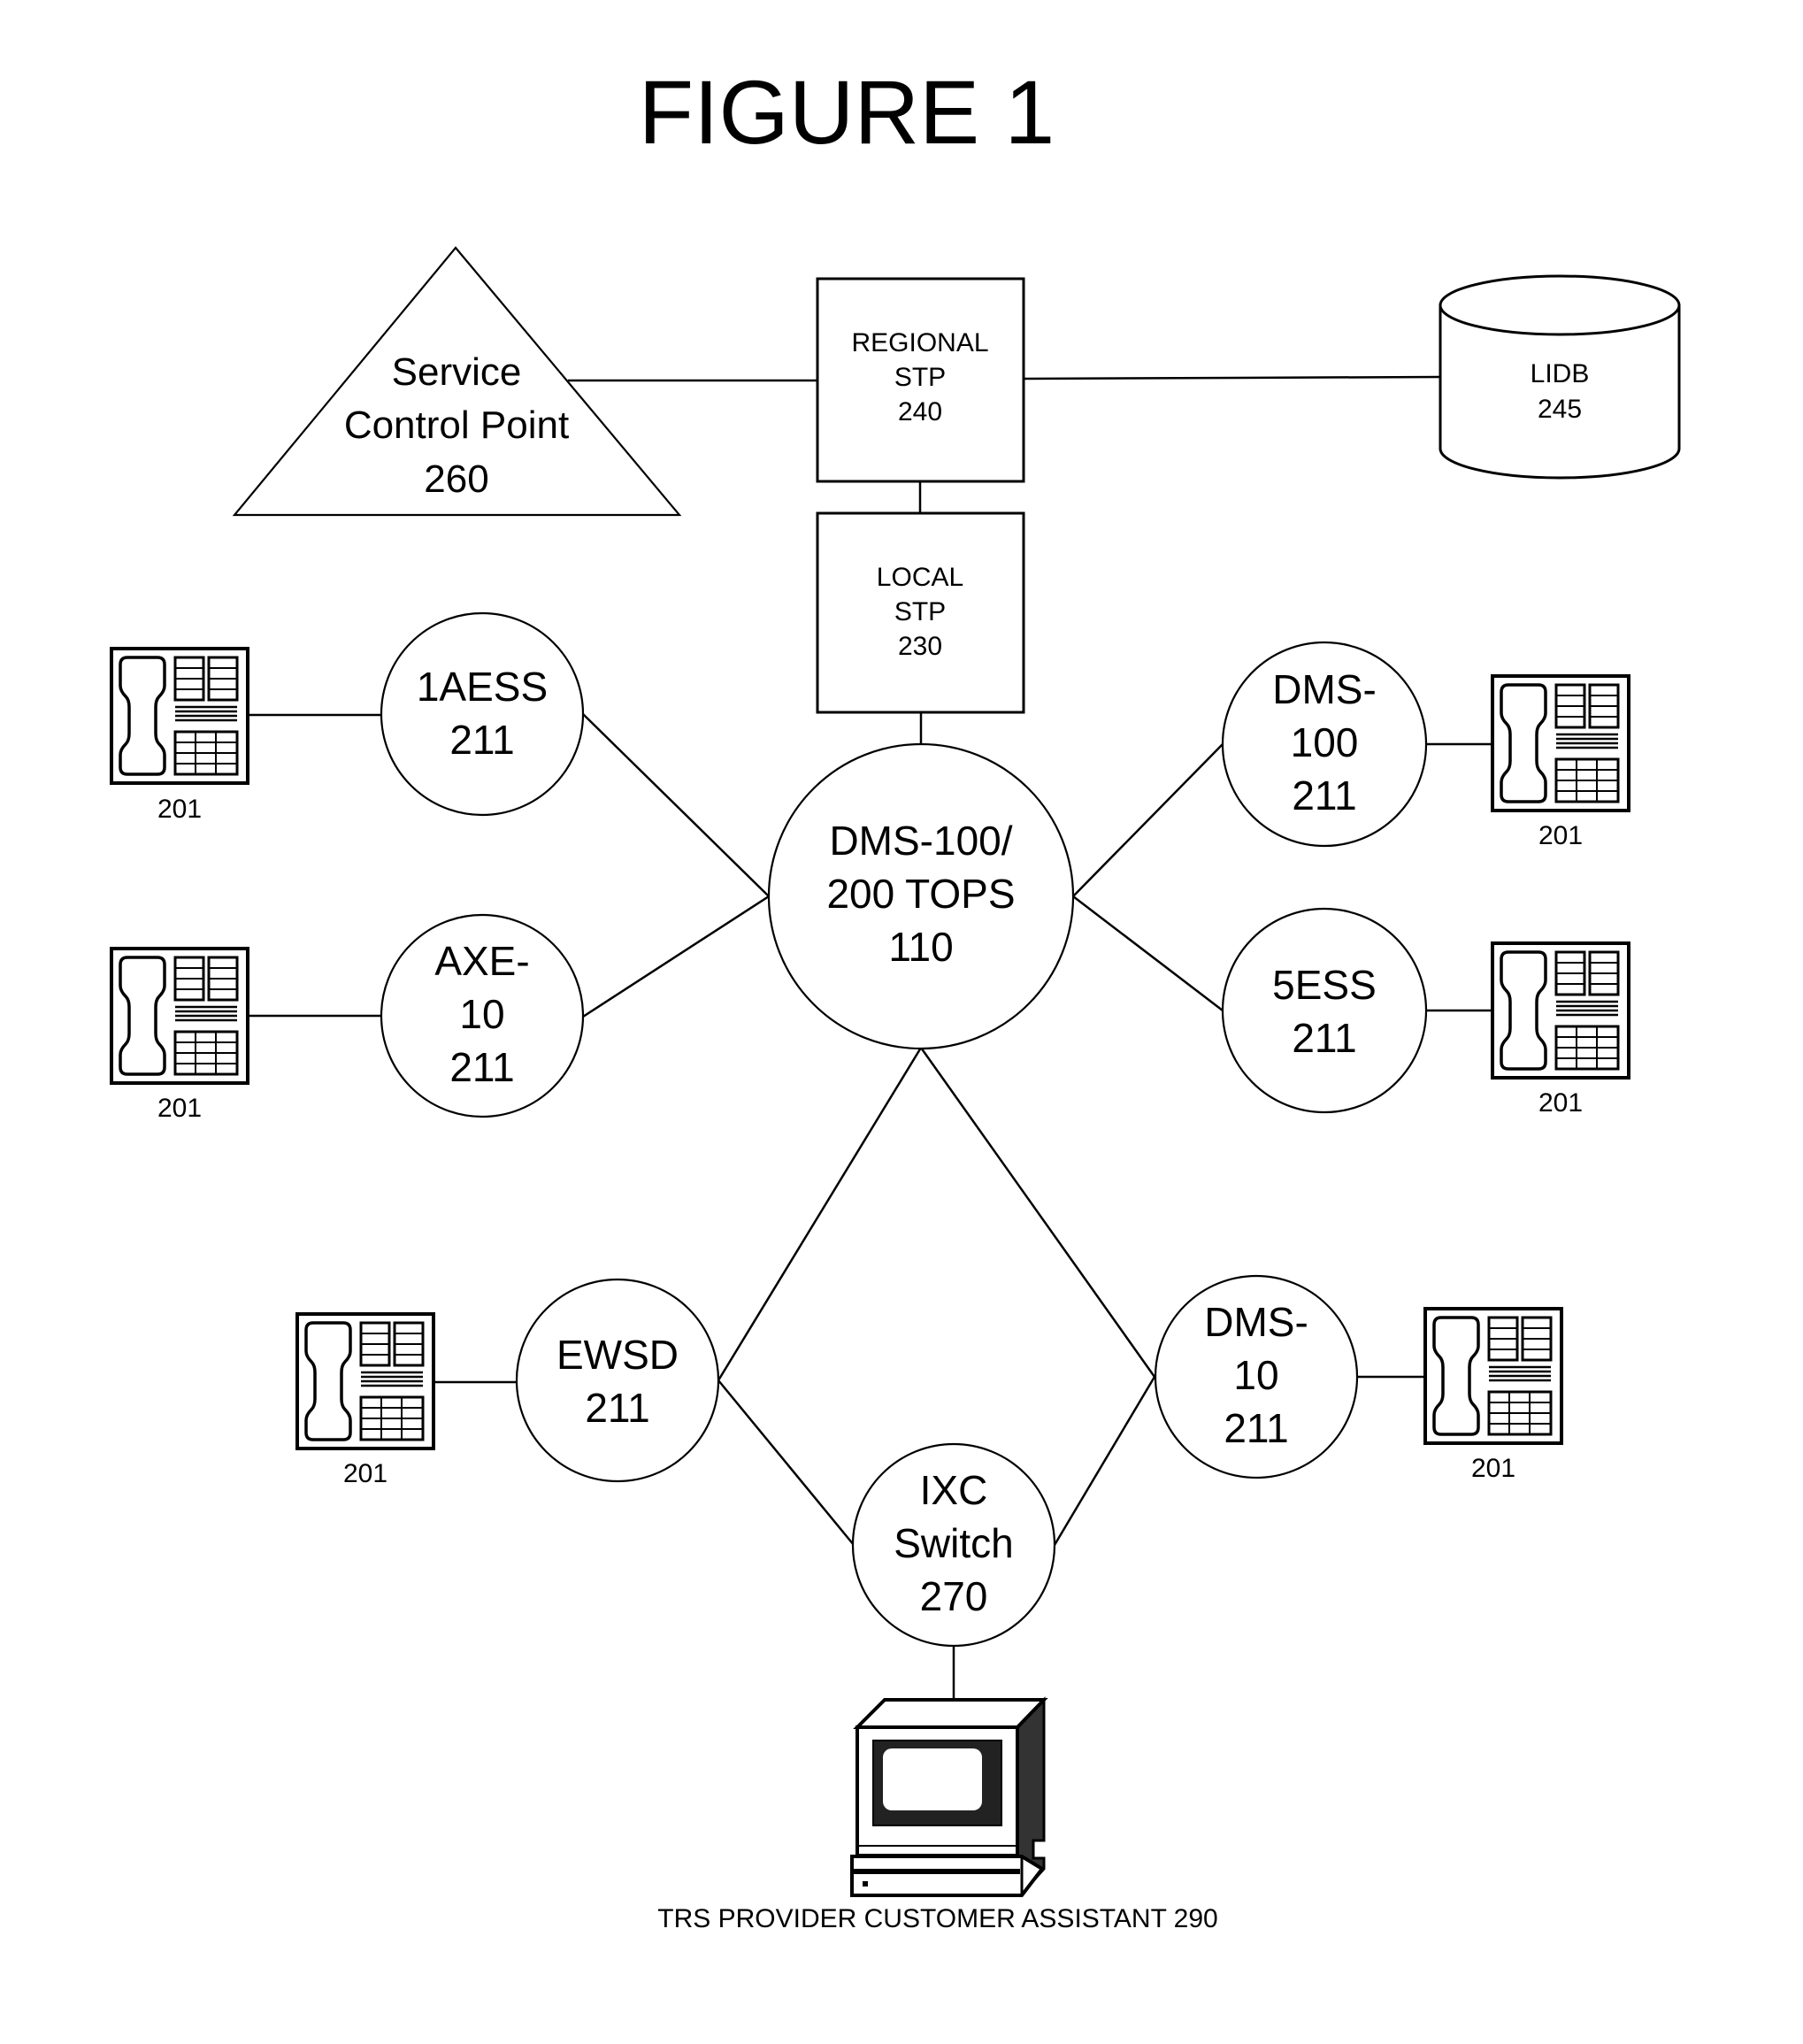 The height and width of the screenshot is (2044, 1803). I want to click on lidb-database-node: LIDB 245, so click(1560, 377).